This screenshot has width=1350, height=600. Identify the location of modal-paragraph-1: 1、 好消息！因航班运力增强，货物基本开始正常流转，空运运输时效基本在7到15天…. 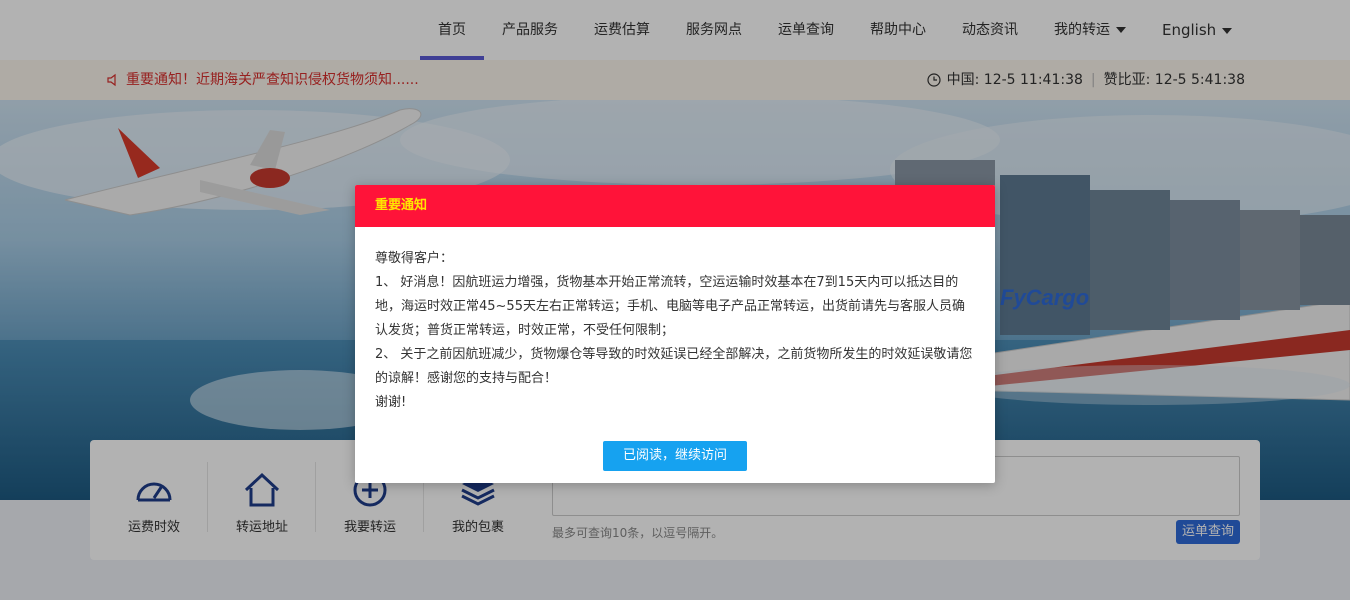
(670, 306).